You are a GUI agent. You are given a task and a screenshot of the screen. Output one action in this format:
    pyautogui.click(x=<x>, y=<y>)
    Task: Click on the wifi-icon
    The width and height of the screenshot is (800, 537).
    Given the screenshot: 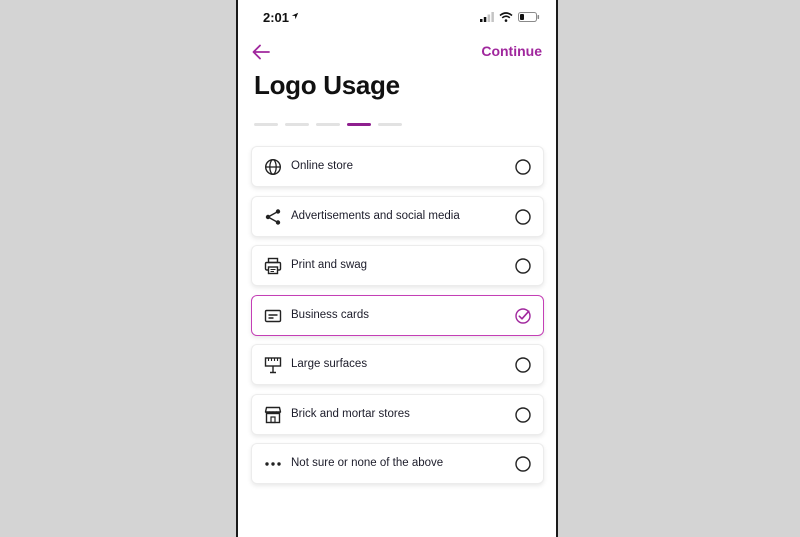 What is the action you would take?
    pyautogui.click(x=506, y=17)
    